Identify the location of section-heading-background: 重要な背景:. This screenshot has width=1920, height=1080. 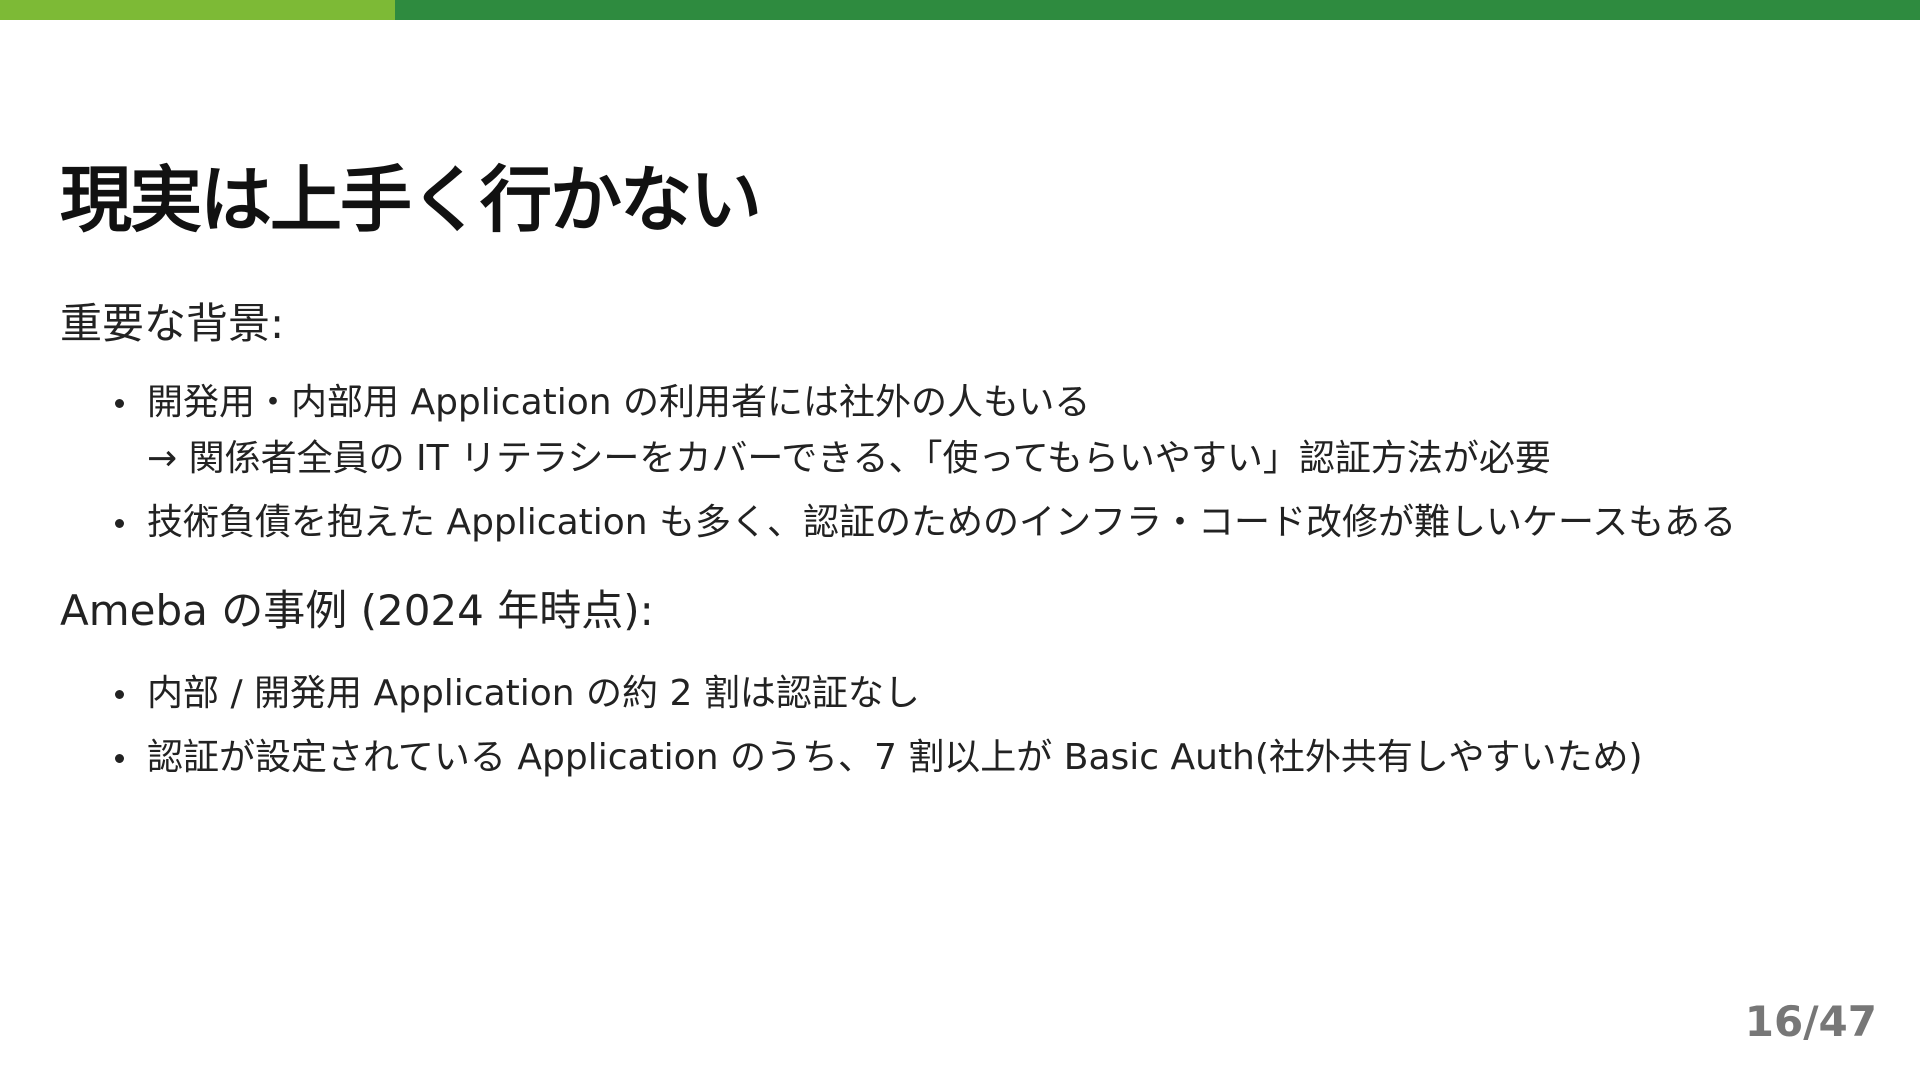
(172, 323).